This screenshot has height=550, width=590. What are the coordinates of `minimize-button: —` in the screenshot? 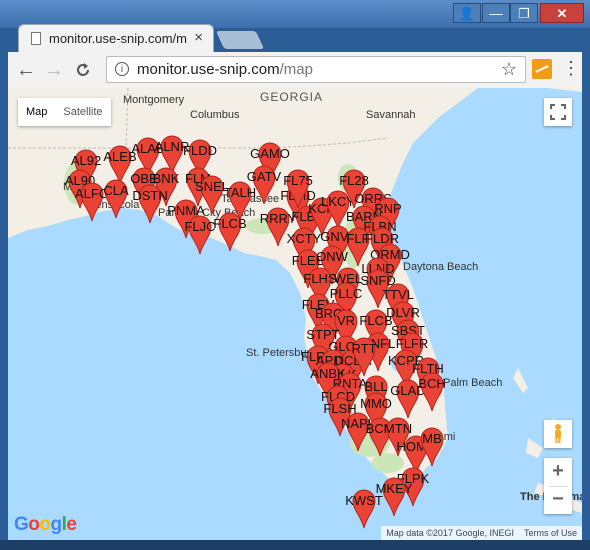 It's located at (496, 13).